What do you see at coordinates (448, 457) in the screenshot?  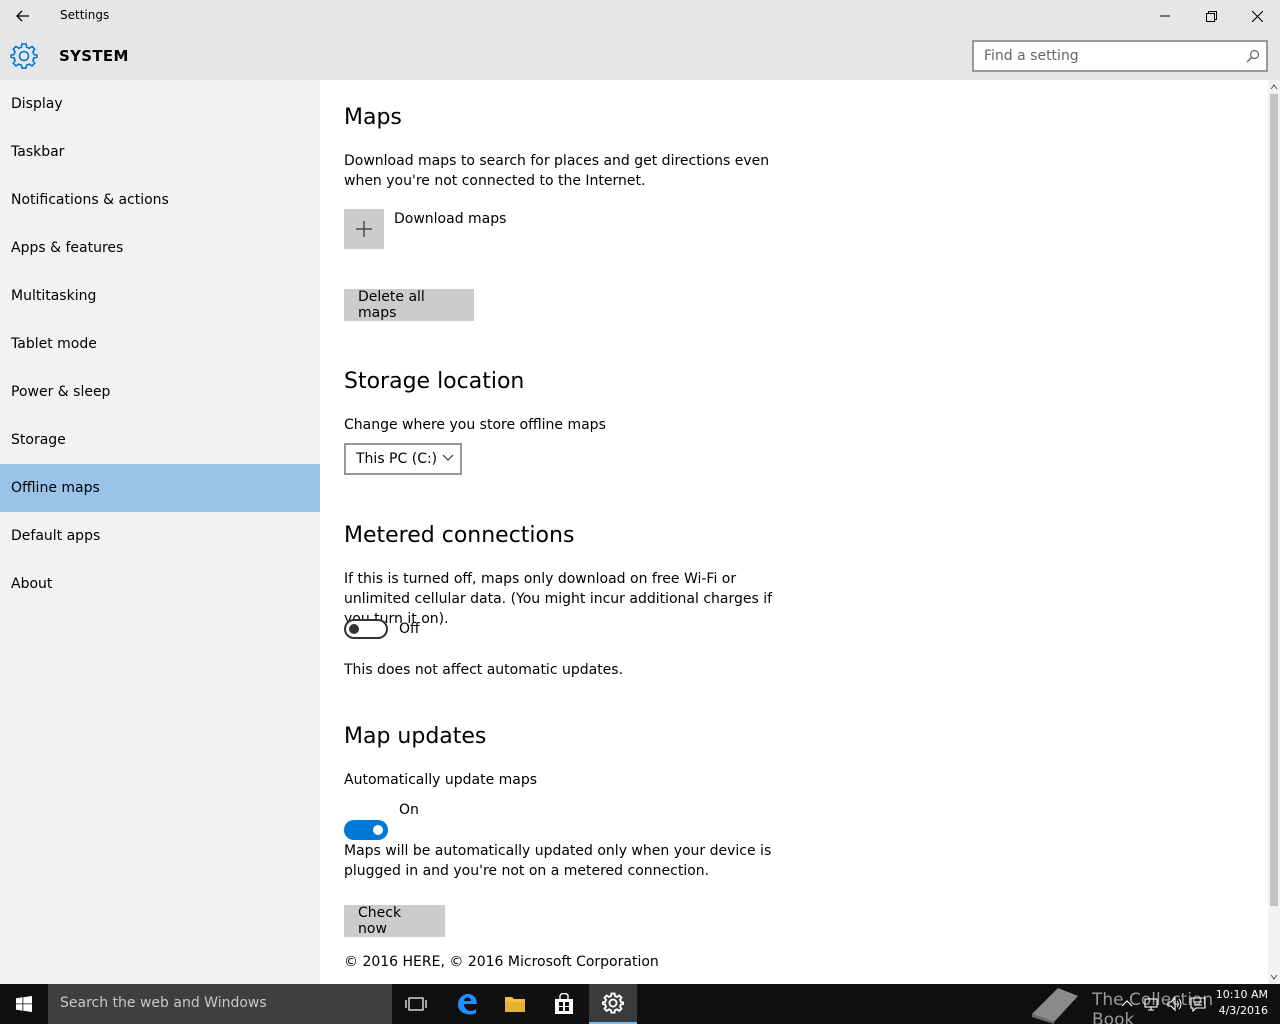 I see `chevron-down-icon` at bounding box center [448, 457].